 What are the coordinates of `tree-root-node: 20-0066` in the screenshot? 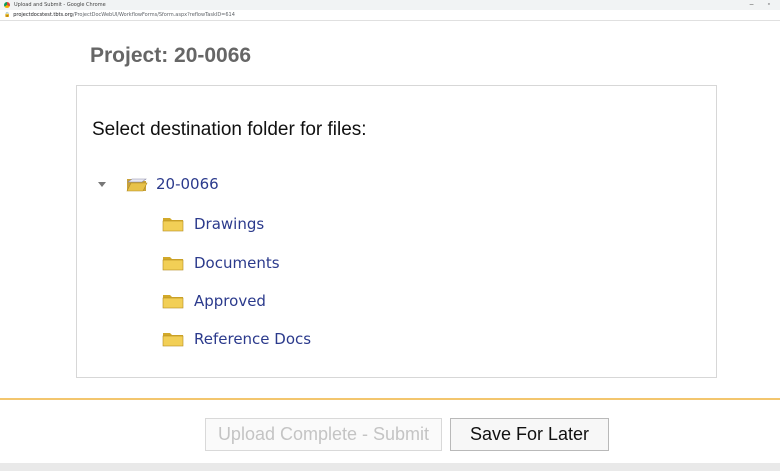 It's located at (158, 184).